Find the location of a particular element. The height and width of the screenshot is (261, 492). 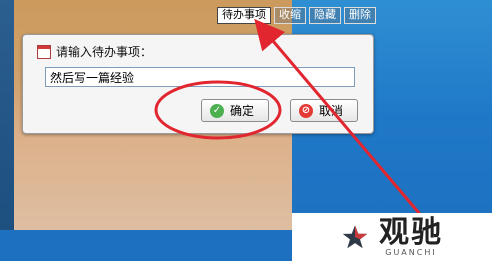

watermark-title: 观驰 is located at coordinates (411, 232).